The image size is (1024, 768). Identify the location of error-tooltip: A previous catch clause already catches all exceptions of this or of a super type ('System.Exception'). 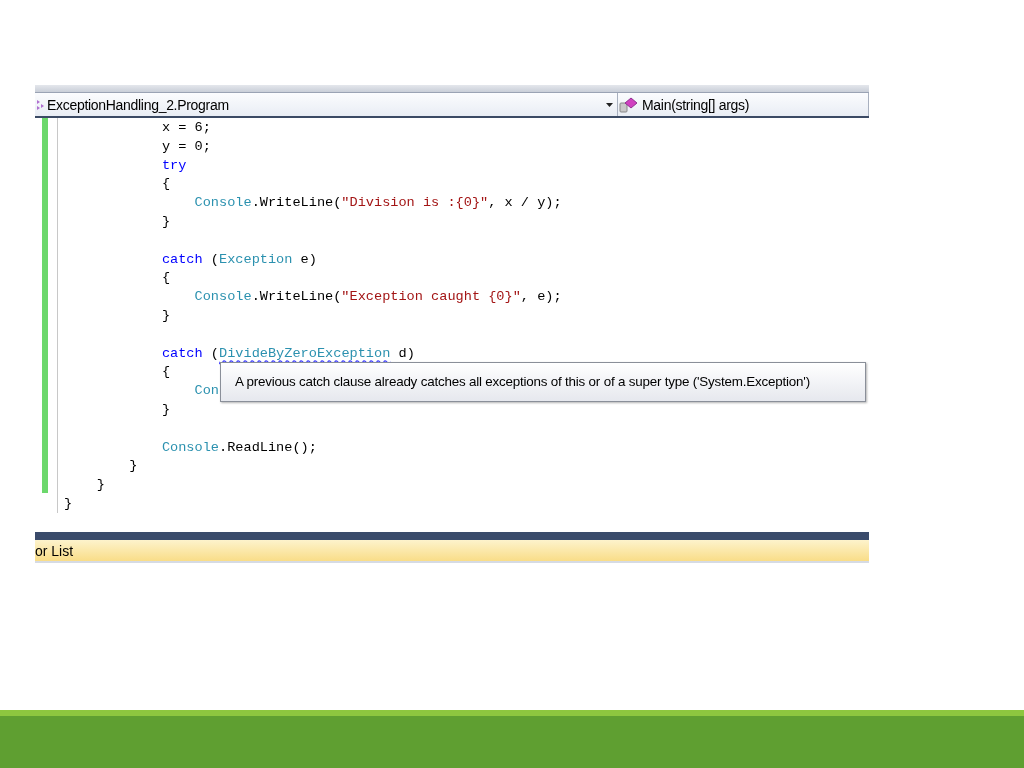
(543, 382).